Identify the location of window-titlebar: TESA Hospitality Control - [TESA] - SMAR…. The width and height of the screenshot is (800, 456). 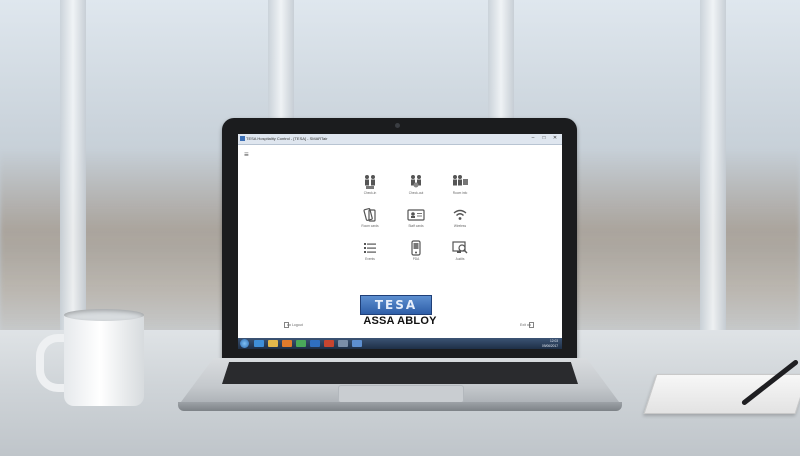
(400, 139).